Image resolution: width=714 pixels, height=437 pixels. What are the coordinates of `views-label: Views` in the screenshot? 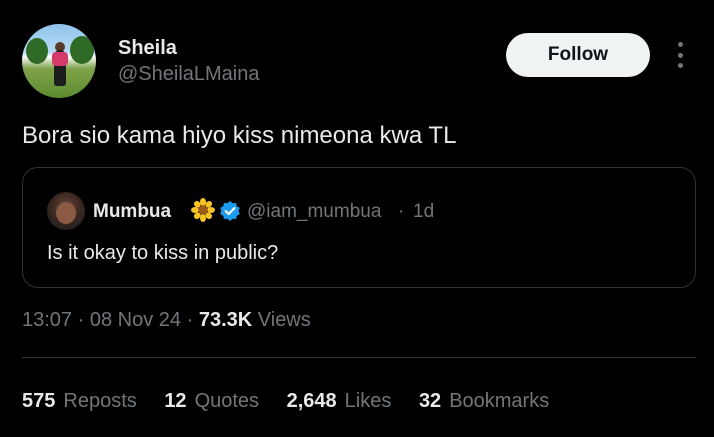 It's located at (284, 320).